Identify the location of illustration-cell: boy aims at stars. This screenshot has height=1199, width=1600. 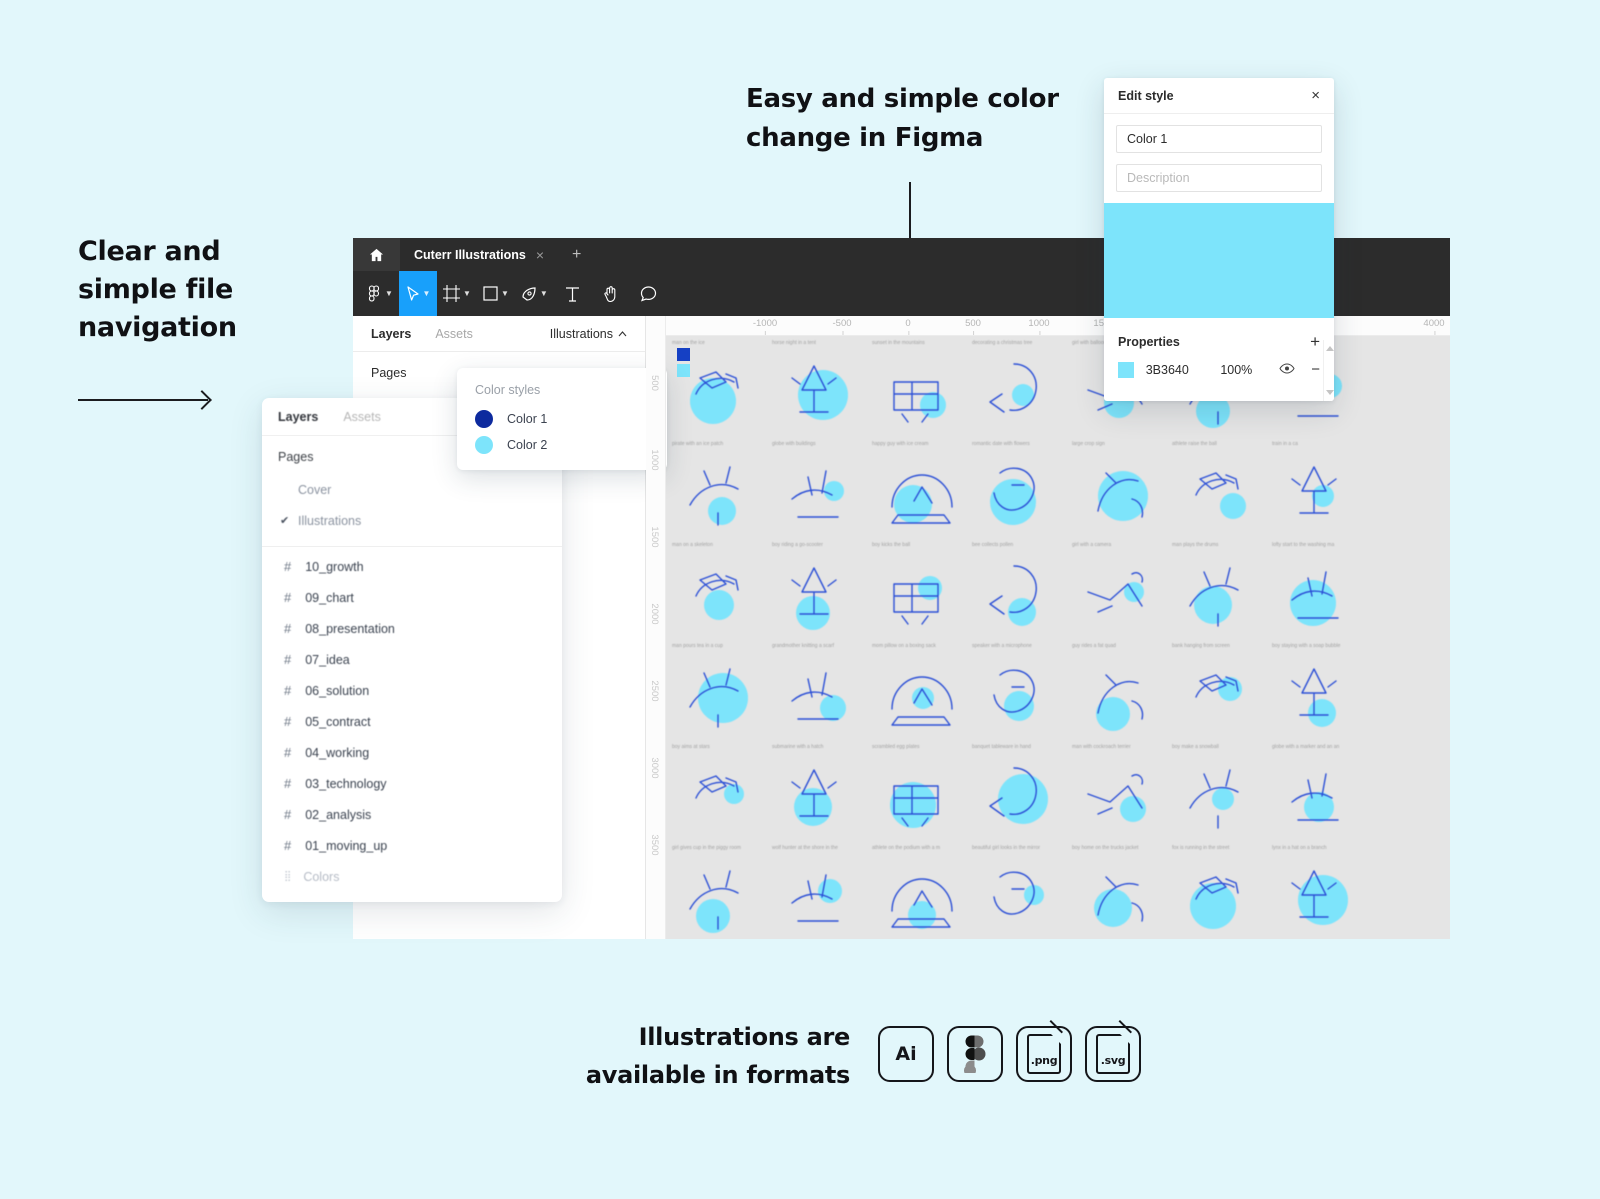
(716, 790).